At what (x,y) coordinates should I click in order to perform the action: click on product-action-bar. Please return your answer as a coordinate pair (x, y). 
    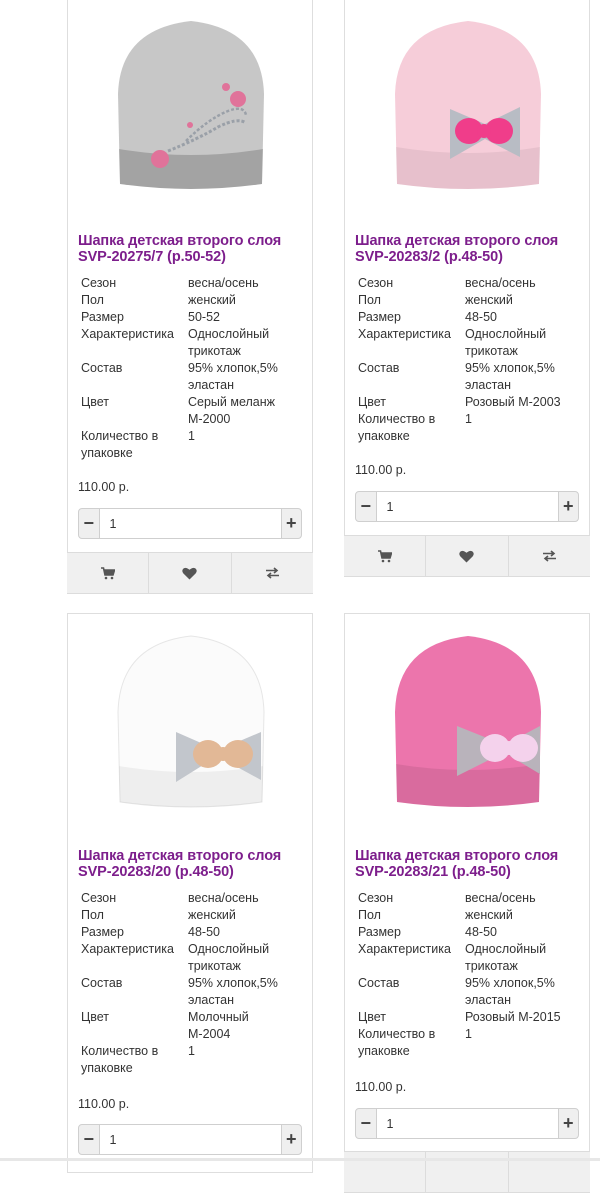
    Looking at the image, I should click on (190, 573).